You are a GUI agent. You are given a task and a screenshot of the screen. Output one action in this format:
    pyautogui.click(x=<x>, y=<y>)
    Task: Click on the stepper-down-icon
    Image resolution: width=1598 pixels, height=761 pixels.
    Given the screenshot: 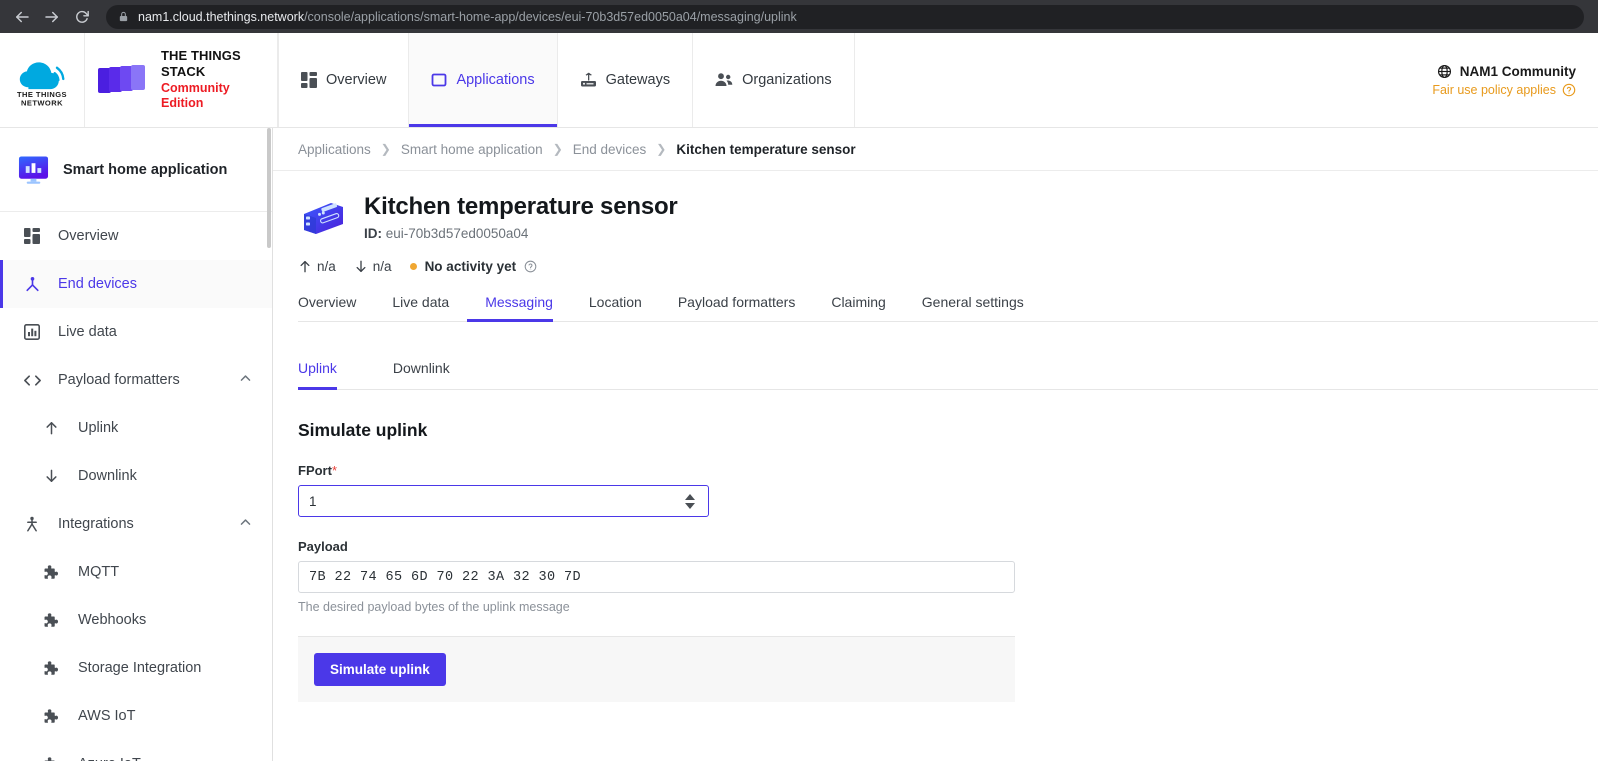 What is the action you would take?
    pyautogui.click(x=690, y=505)
    